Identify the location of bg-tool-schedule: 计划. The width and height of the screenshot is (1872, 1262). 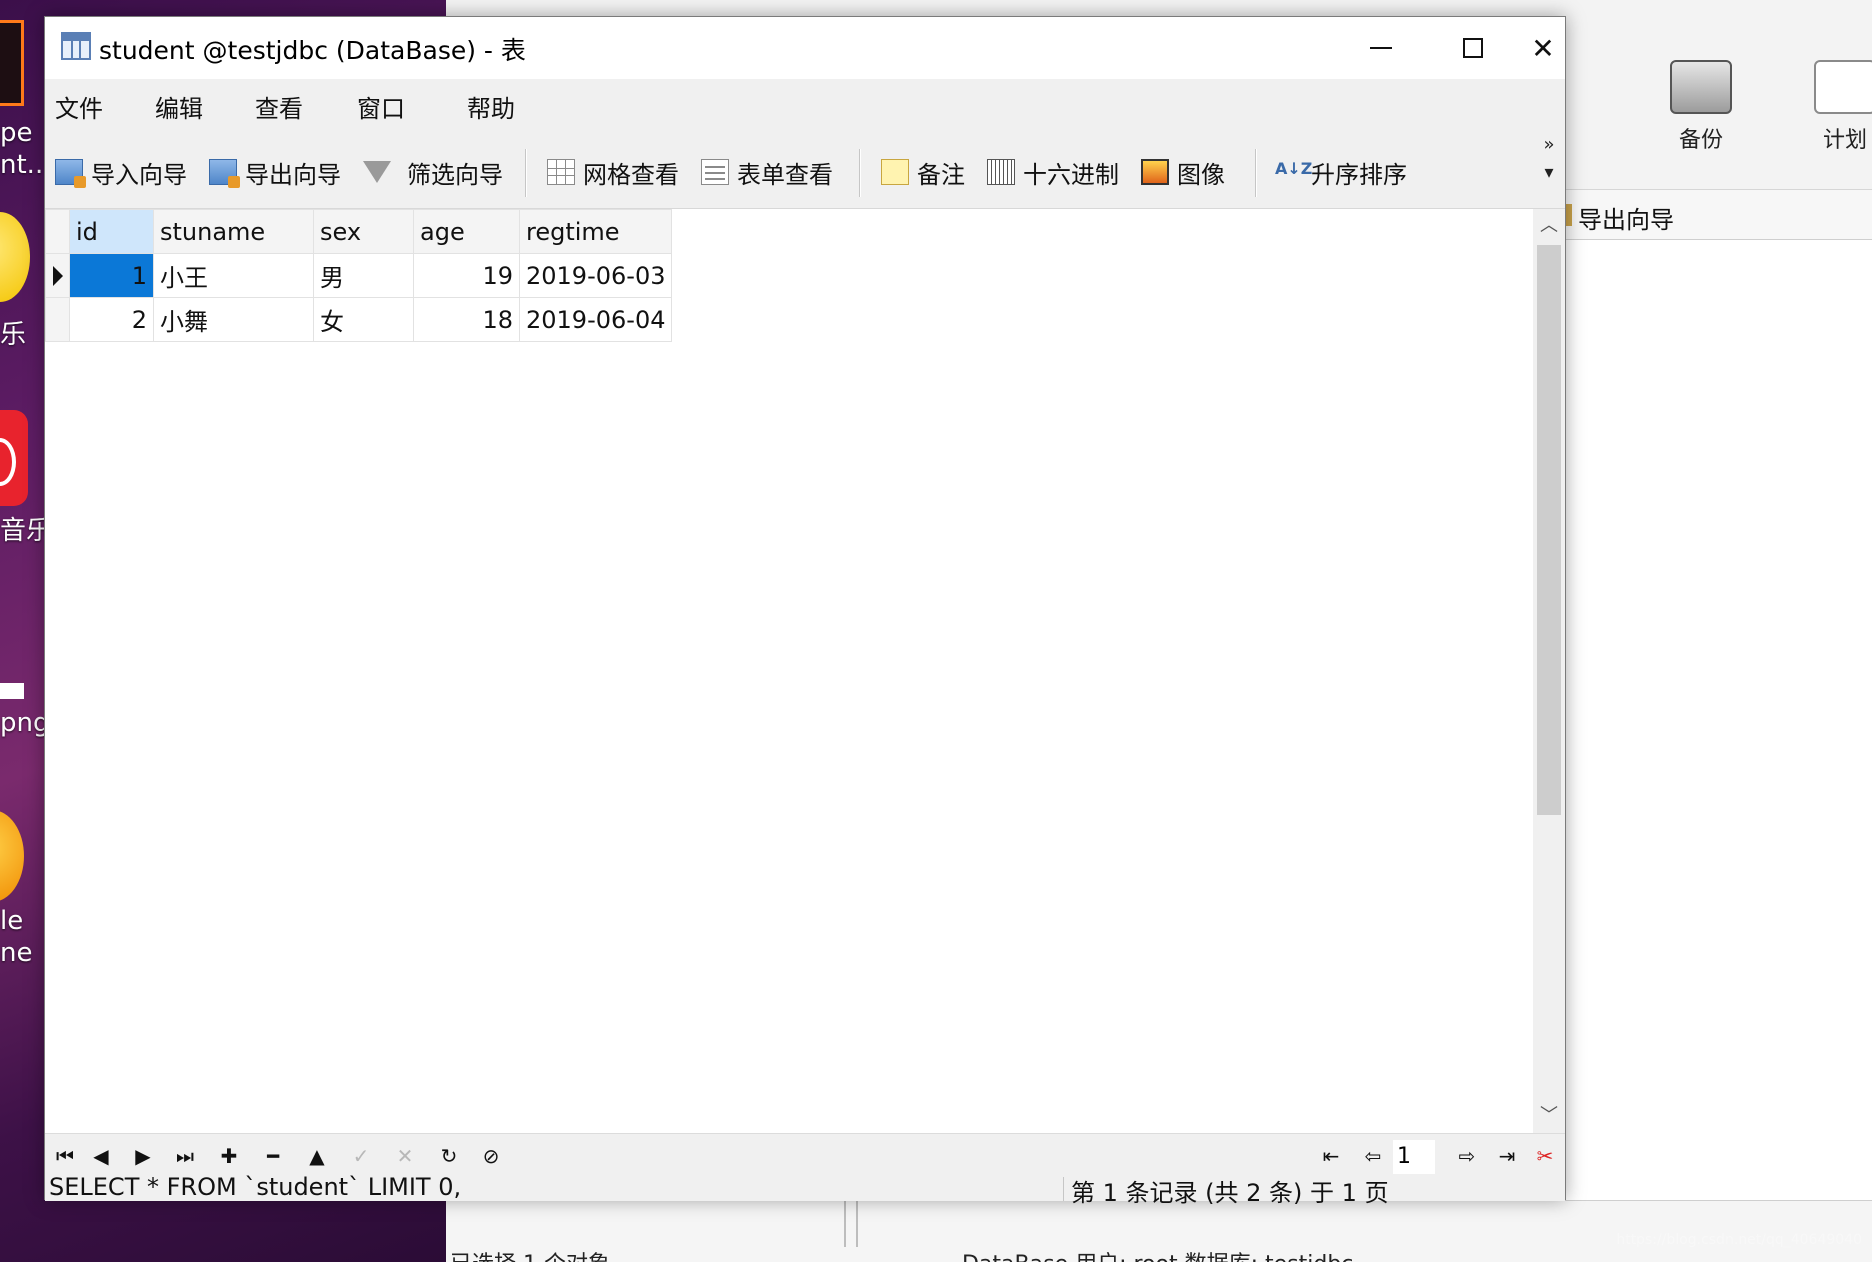
(1843, 107).